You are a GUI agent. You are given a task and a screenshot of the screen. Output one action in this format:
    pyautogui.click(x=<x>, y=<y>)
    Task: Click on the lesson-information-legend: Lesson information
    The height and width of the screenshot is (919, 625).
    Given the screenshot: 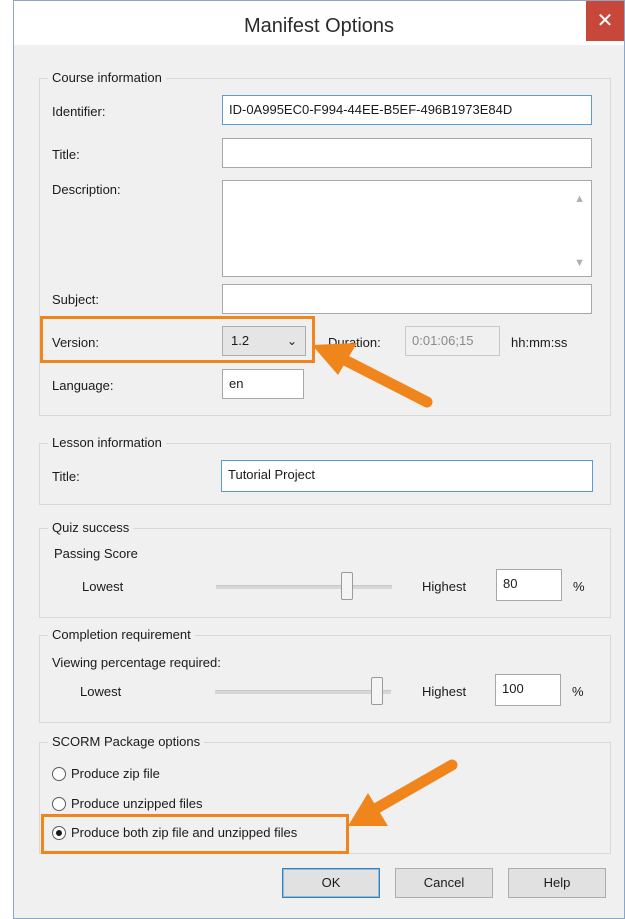 What is the action you would take?
    pyautogui.click(x=107, y=442)
    